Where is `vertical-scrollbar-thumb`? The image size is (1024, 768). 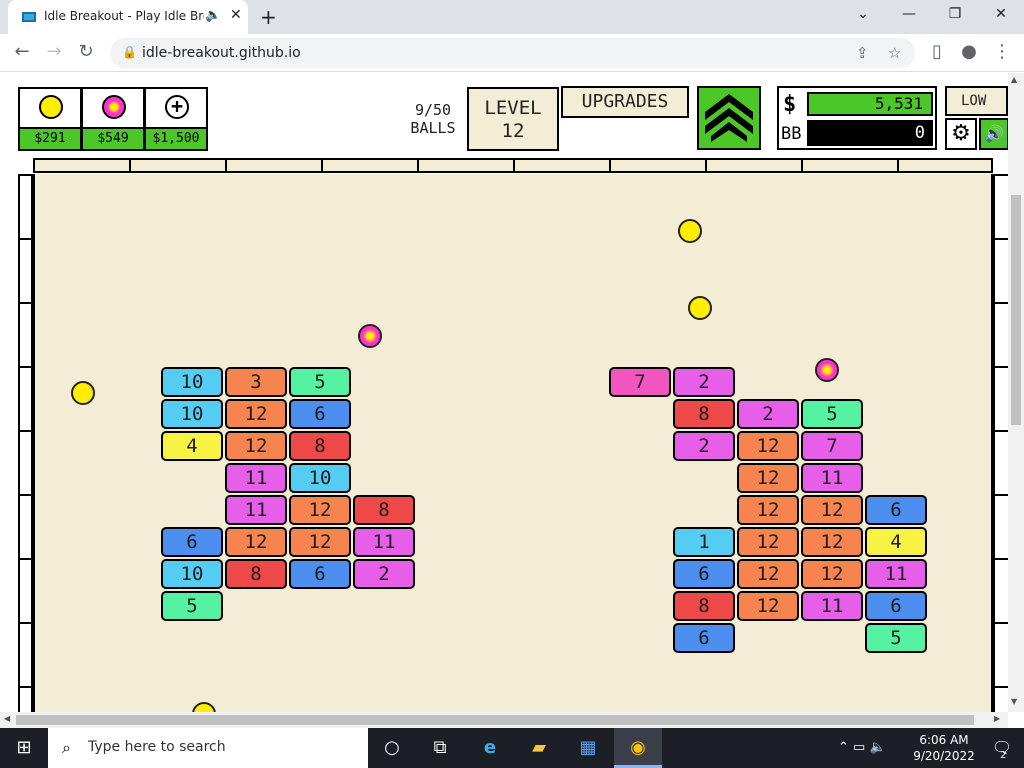
vertical-scrollbar-thumb is located at coordinates (1016, 310).